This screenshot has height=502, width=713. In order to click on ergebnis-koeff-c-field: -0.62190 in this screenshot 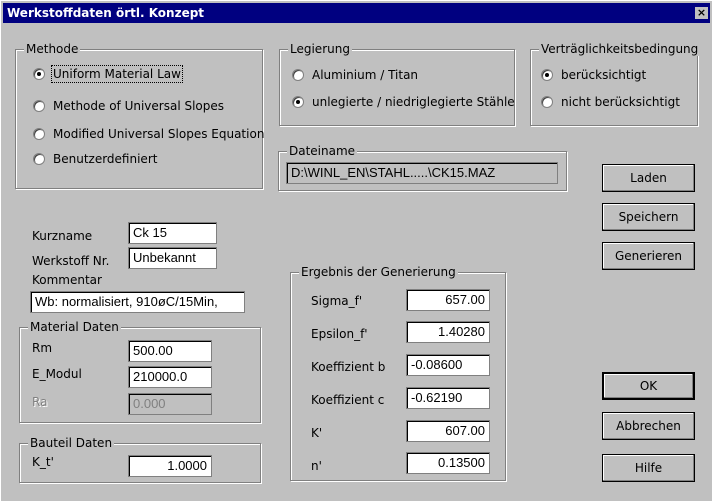, I will do `click(448, 398)`.